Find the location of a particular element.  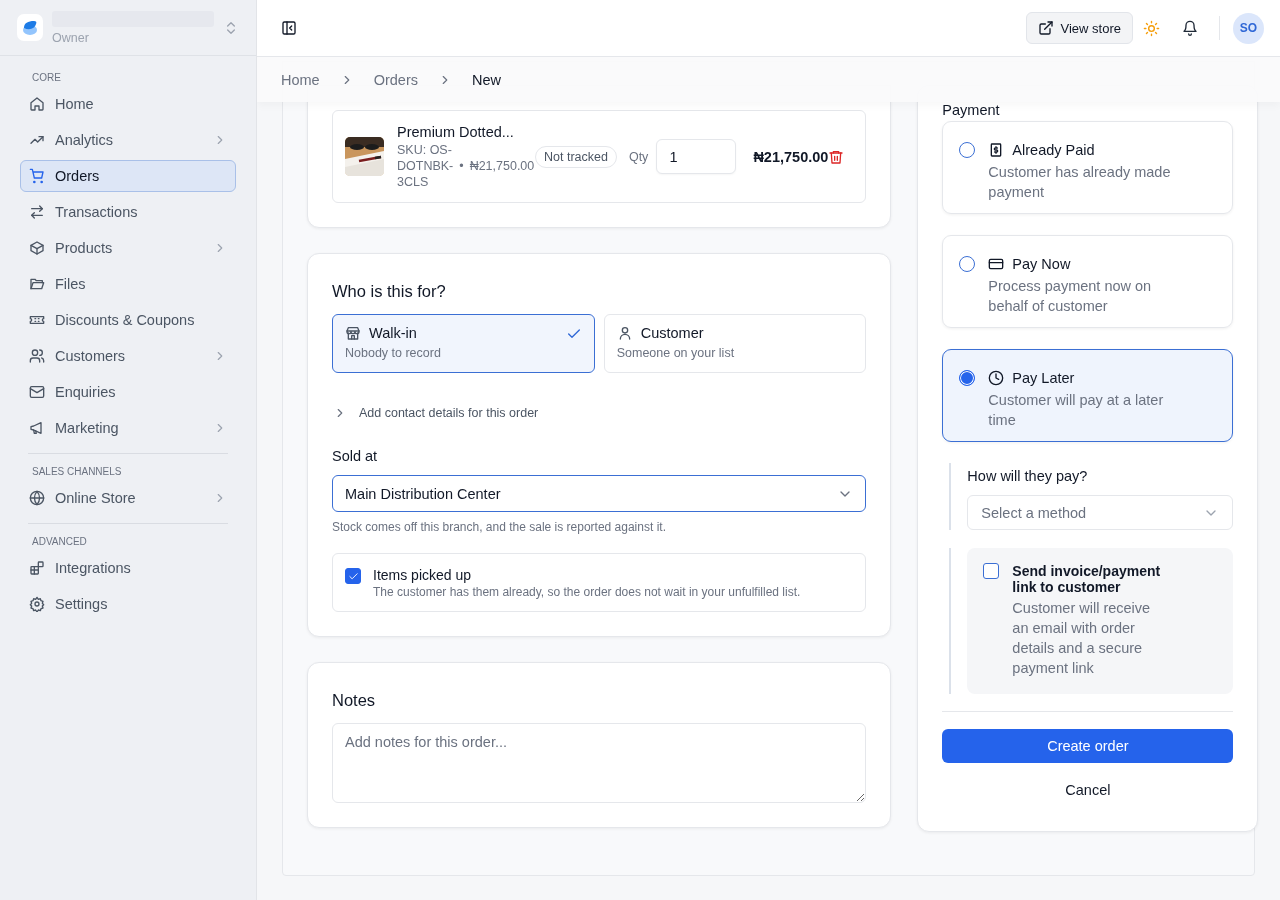

sidebar-item: Customers is located at coordinates (128, 356).